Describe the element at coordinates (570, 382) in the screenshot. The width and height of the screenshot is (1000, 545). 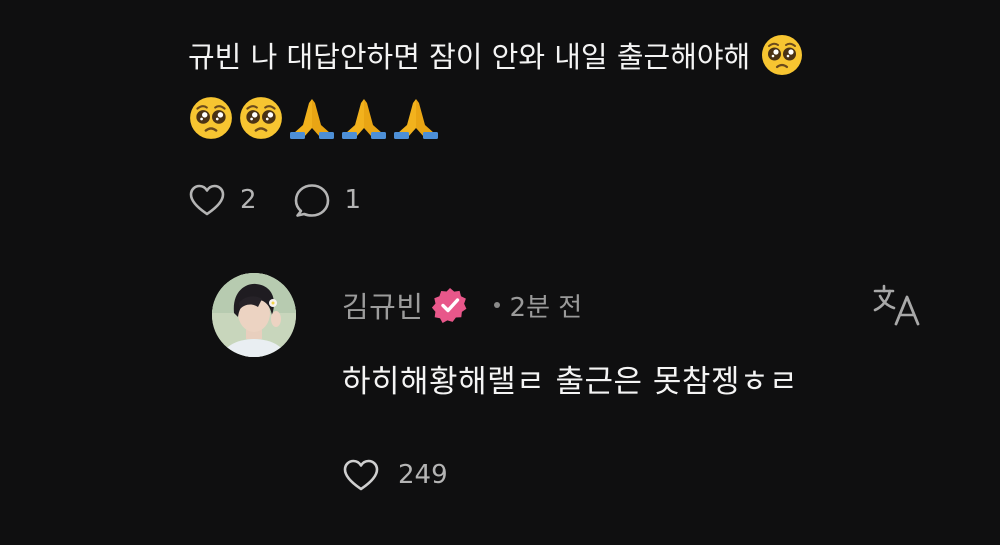
I see `reply-text: 하히해황해랠ㄹ 출근은 못참젱ㅎㄹ` at that location.